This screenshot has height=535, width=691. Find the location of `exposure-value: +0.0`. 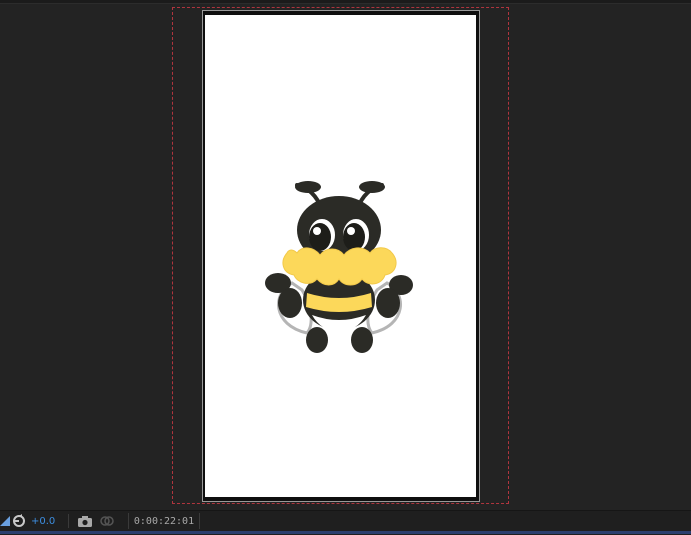

exposure-value: +0.0 is located at coordinates (45, 521).